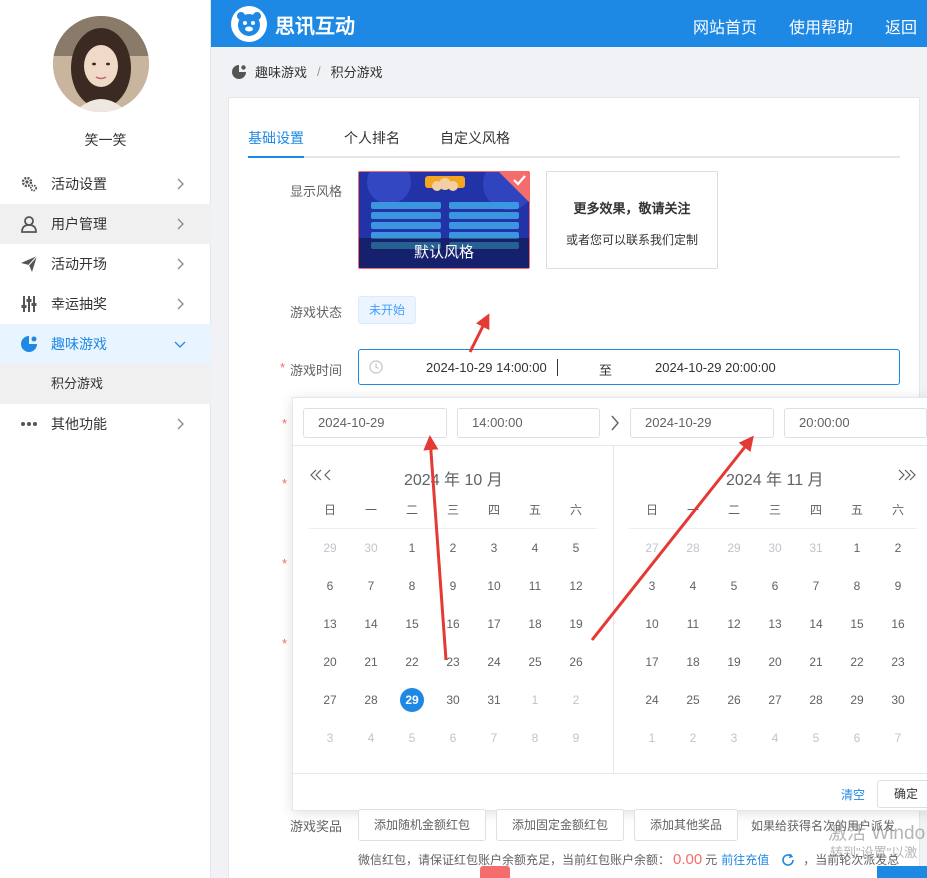  I want to click on style-card-default: 默认风格, so click(444, 220).